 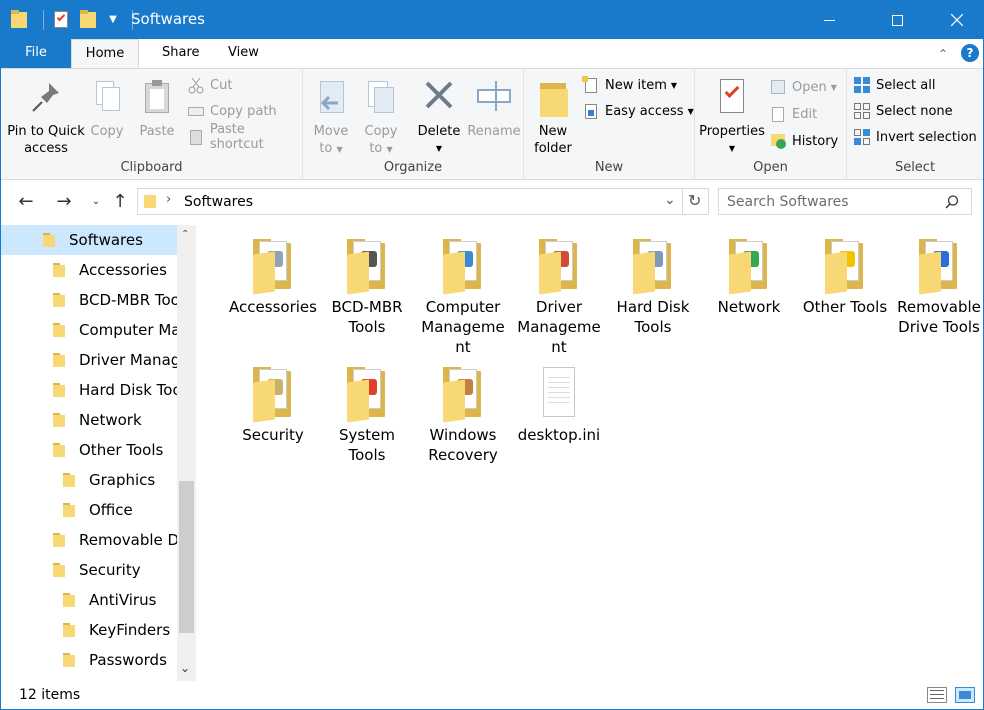 I want to click on scroll-down-chevron-icon: ⌄, so click(x=185, y=668).